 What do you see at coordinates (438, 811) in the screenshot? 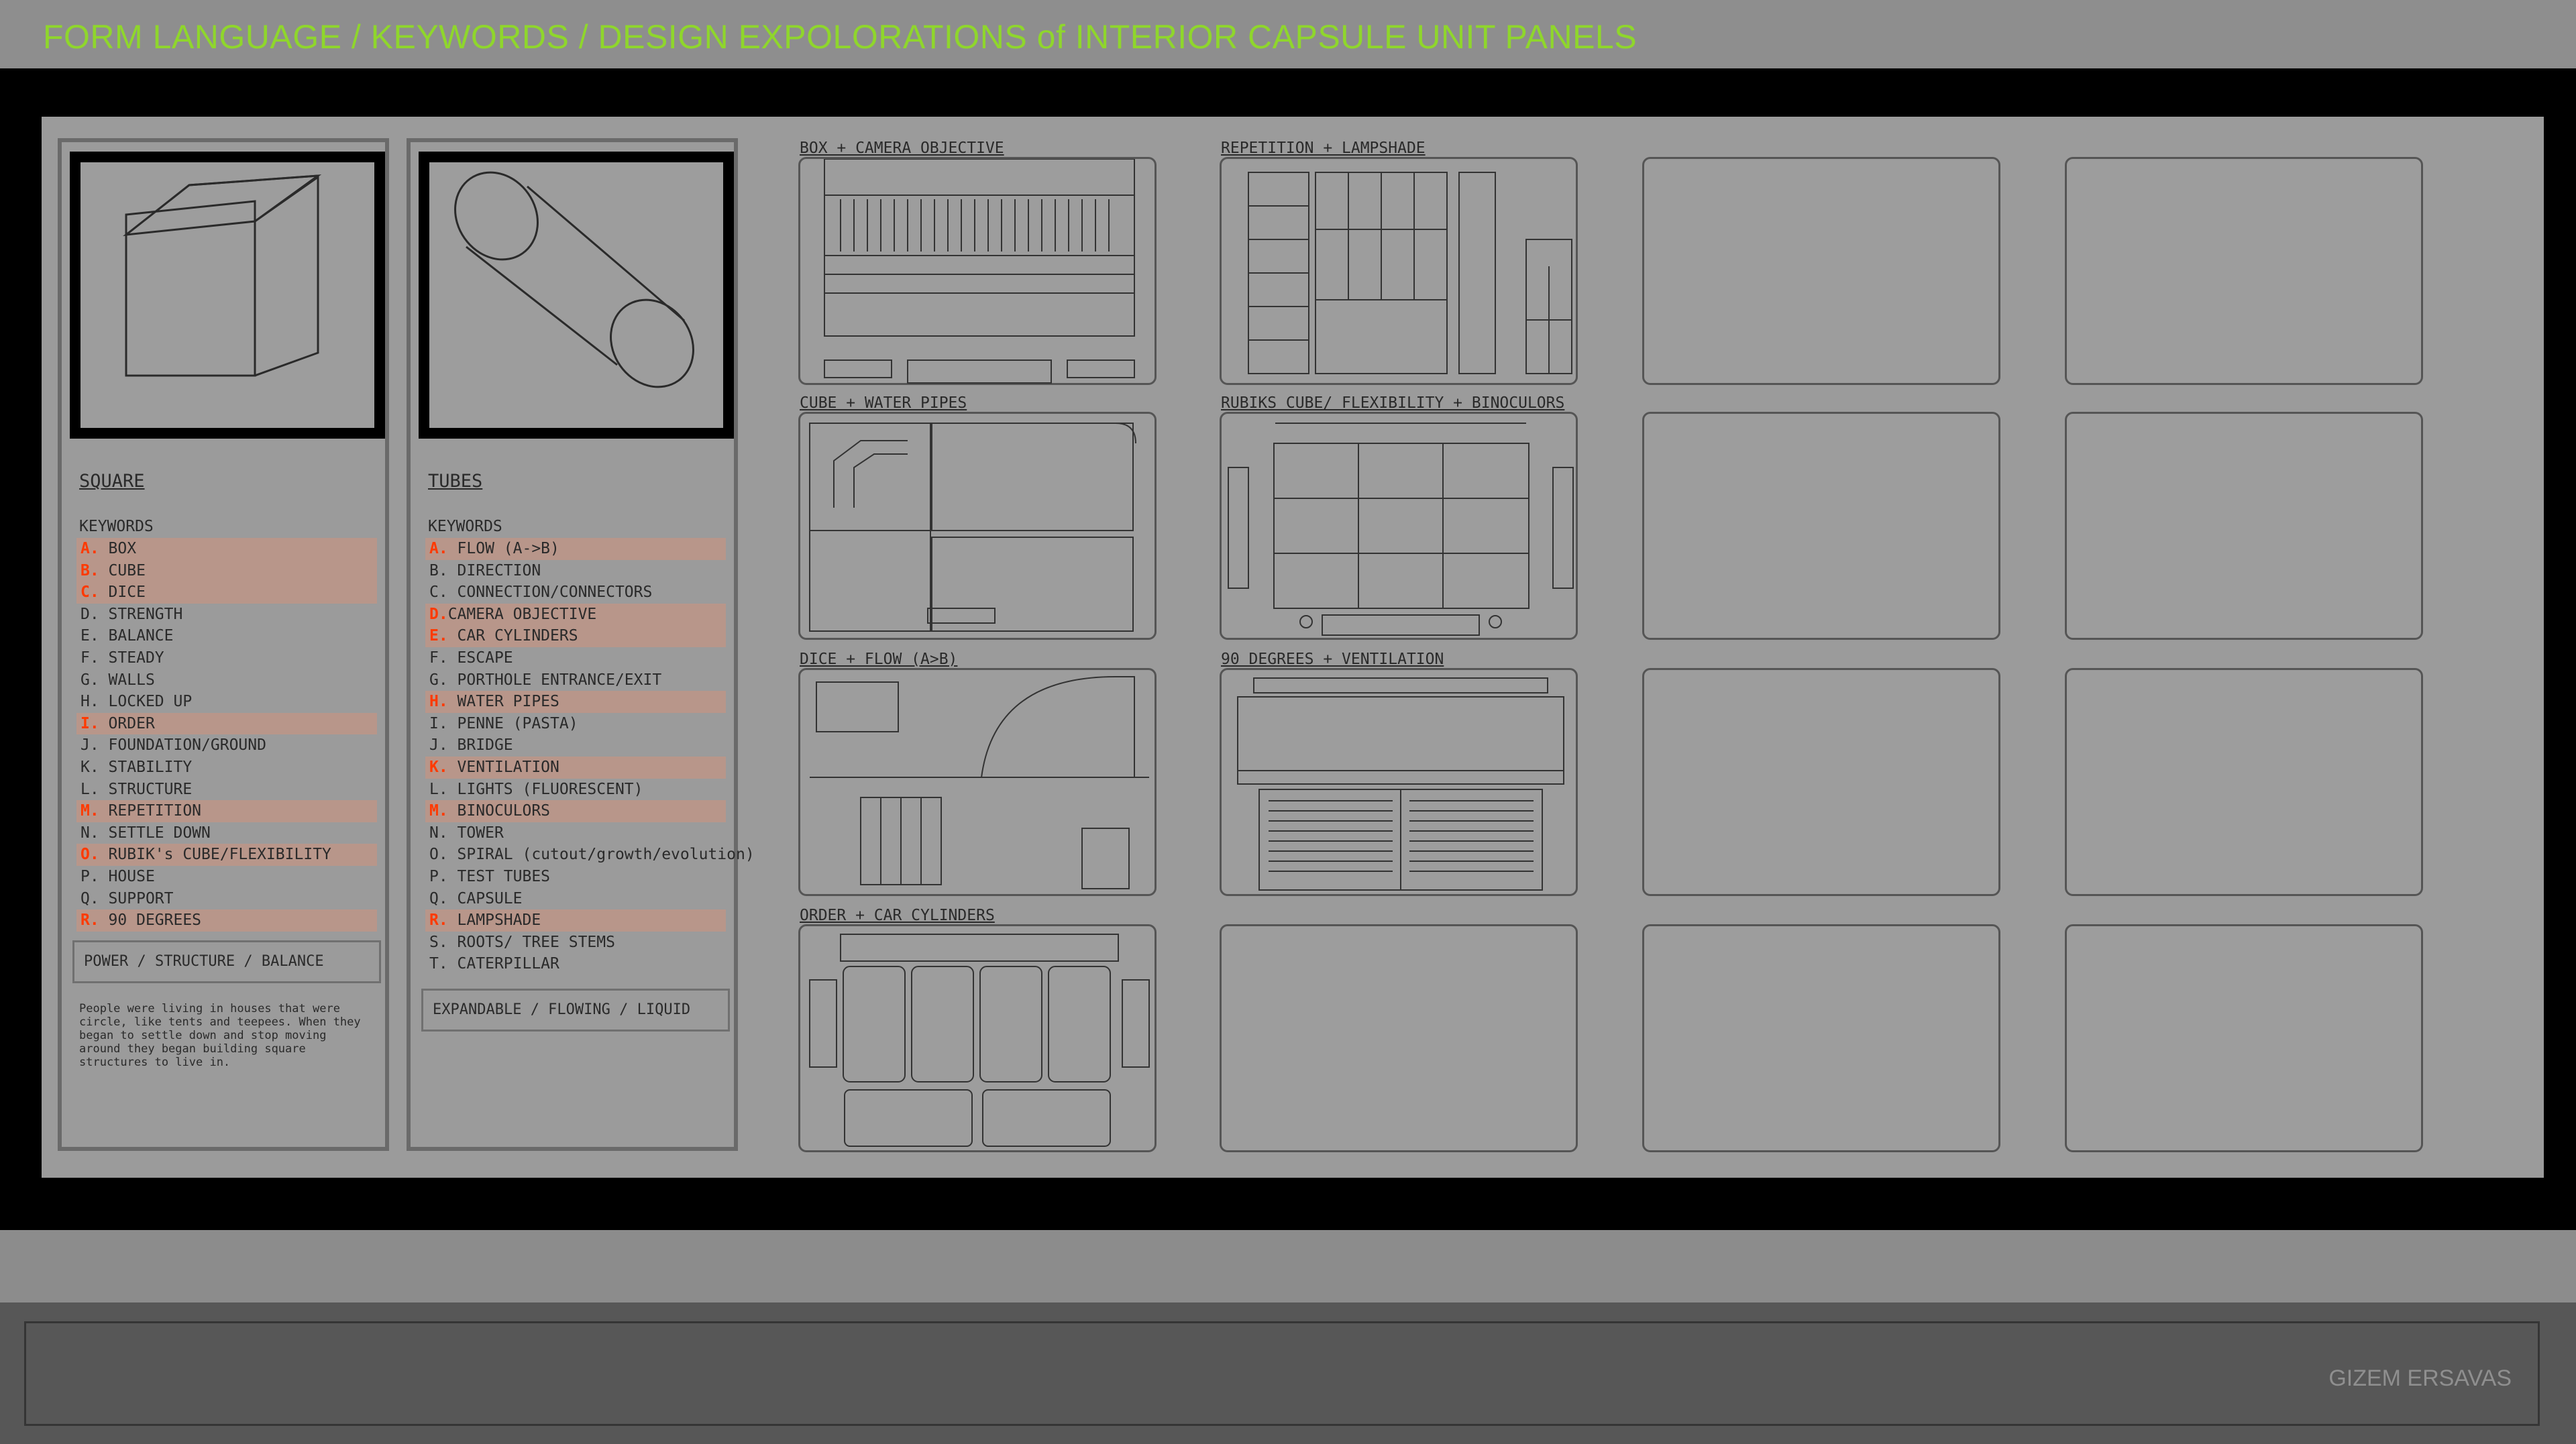
I see `keyword-letter: M.` at bounding box center [438, 811].